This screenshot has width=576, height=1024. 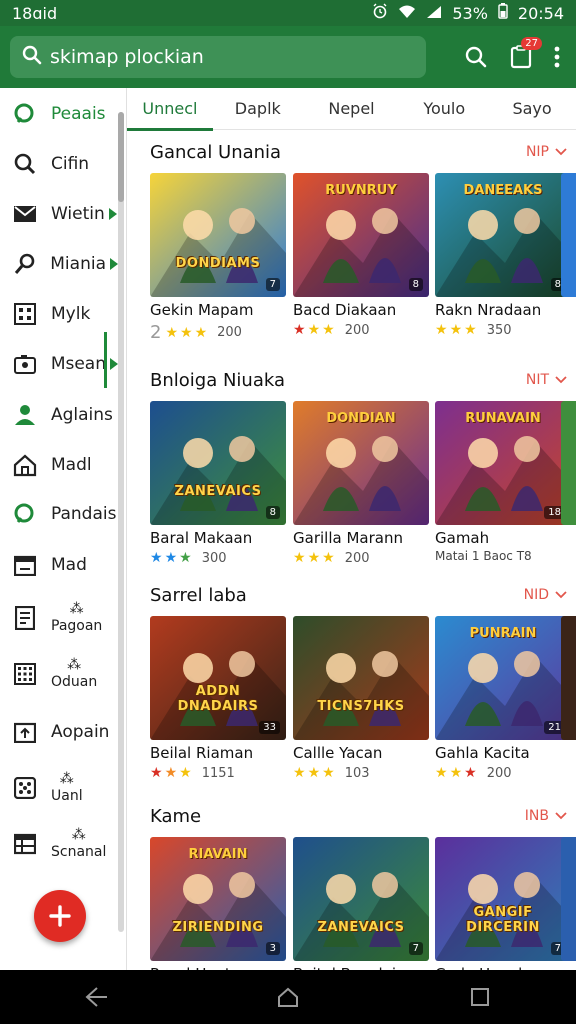 What do you see at coordinates (503, 678) in the screenshot?
I see `game-thumbnail: PUNRAIN 21` at bounding box center [503, 678].